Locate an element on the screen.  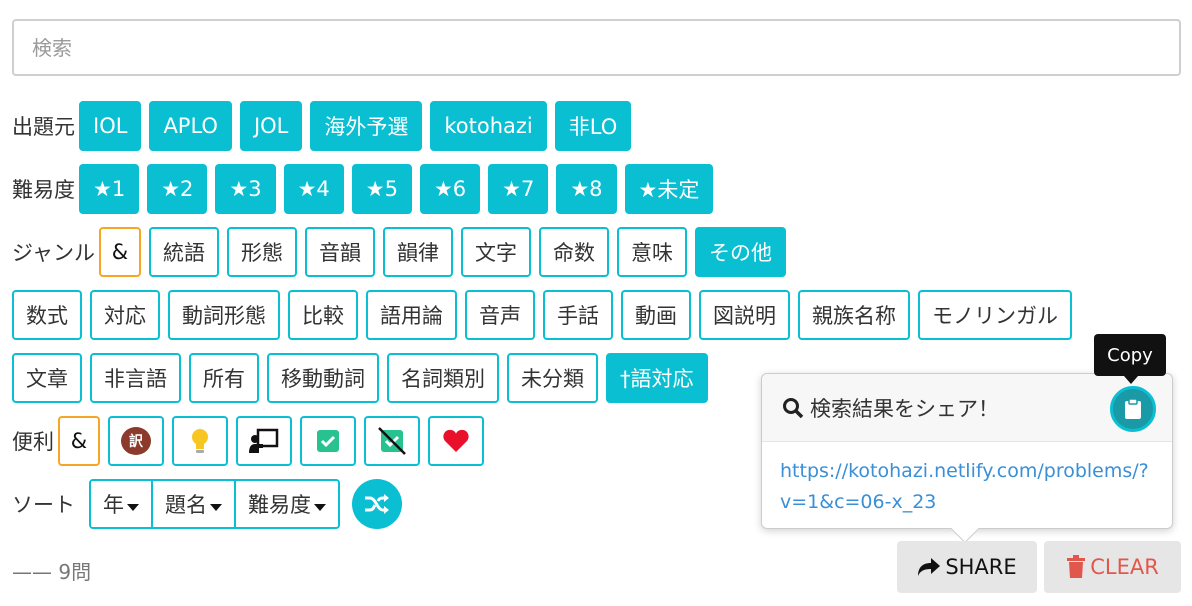
unchecked-crossed-icon is located at coordinates (392, 441).